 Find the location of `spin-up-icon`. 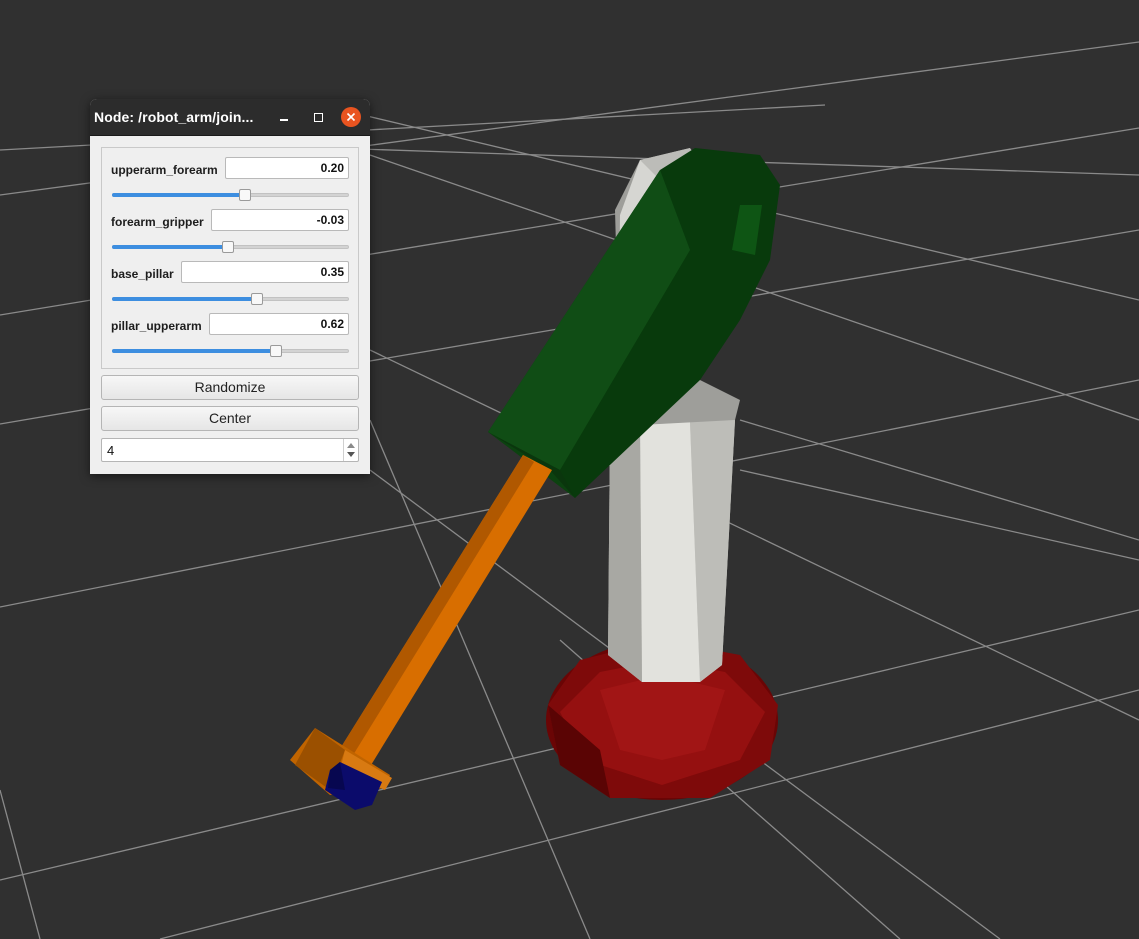

spin-up-icon is located at coordinates (351, 445).